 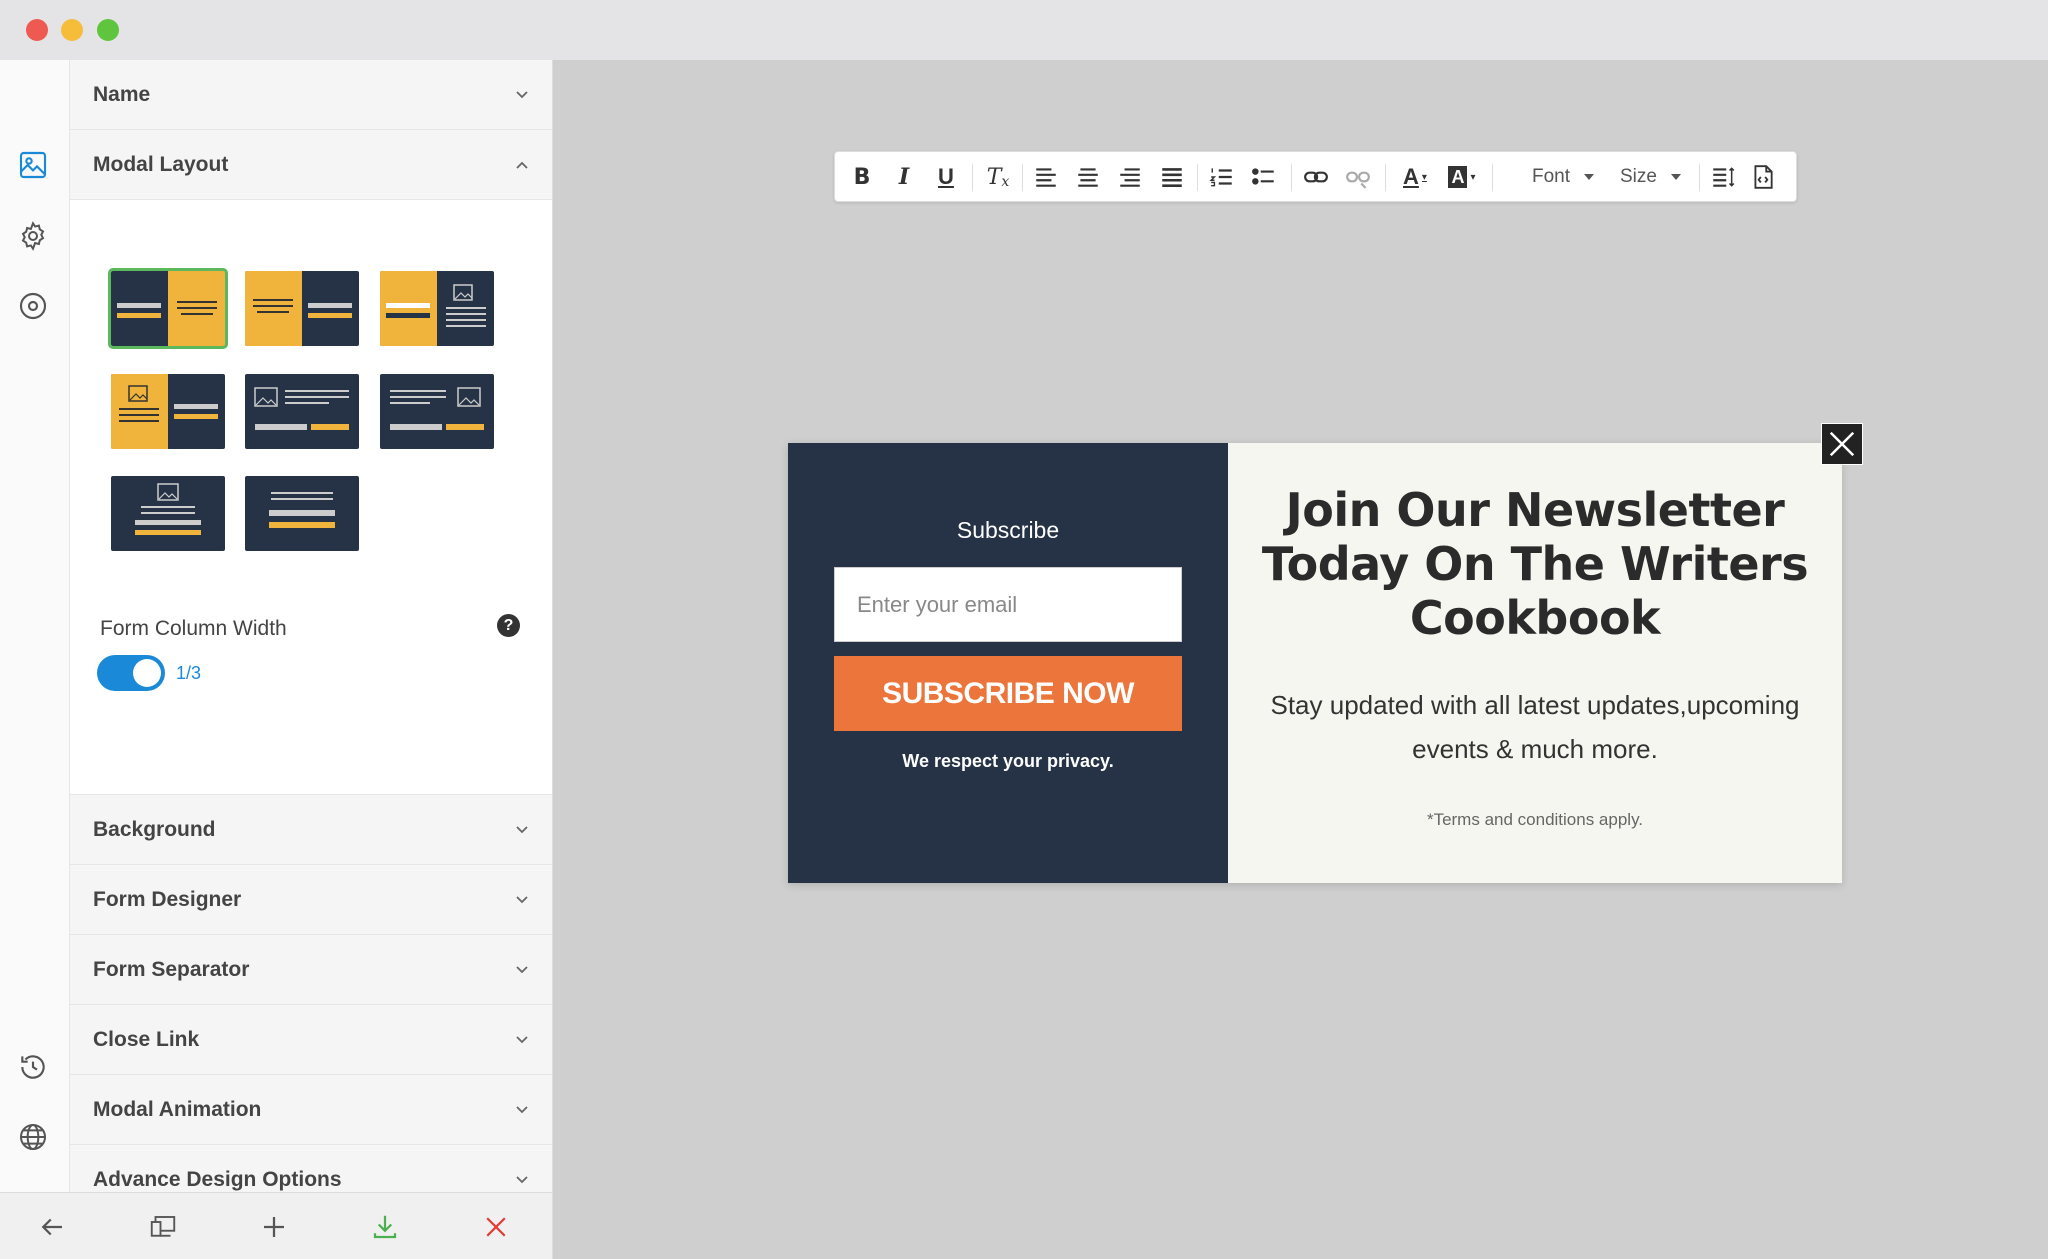 I want to click on section-modal-layout: Modal Layout, so click(x=311, y=165).